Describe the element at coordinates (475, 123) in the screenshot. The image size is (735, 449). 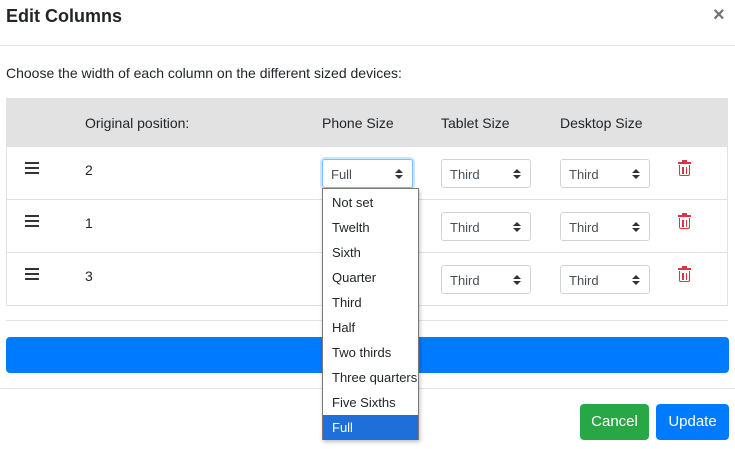
I see `header-tablet-size: Tablet Size` at that location.